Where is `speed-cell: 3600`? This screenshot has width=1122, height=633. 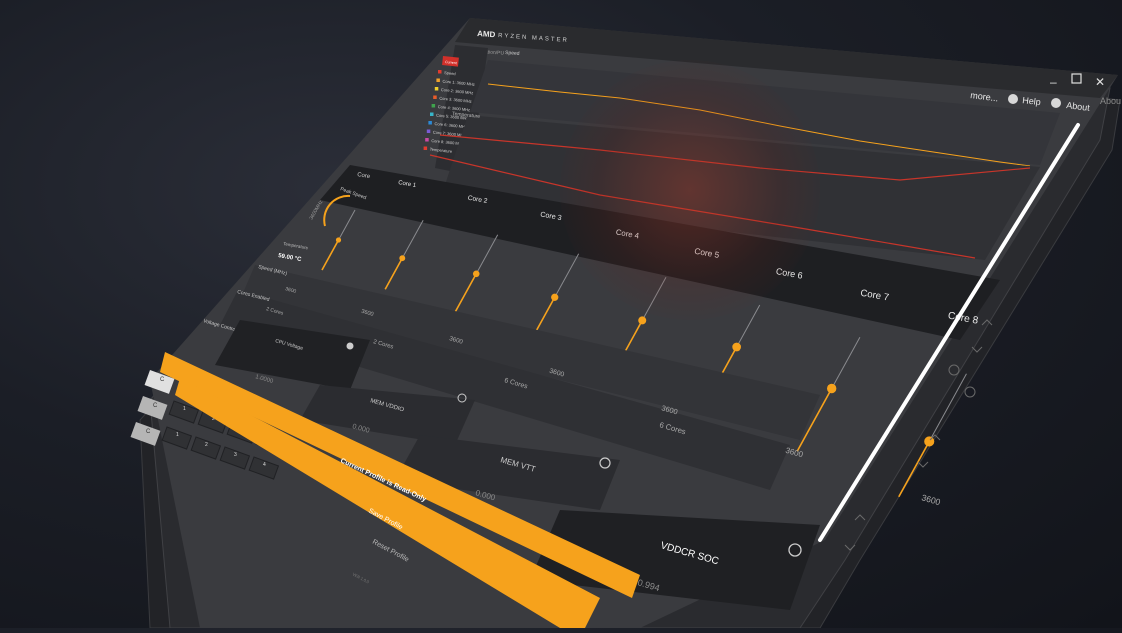
speed-cell: 3600 is located at coordinates (930, 499).